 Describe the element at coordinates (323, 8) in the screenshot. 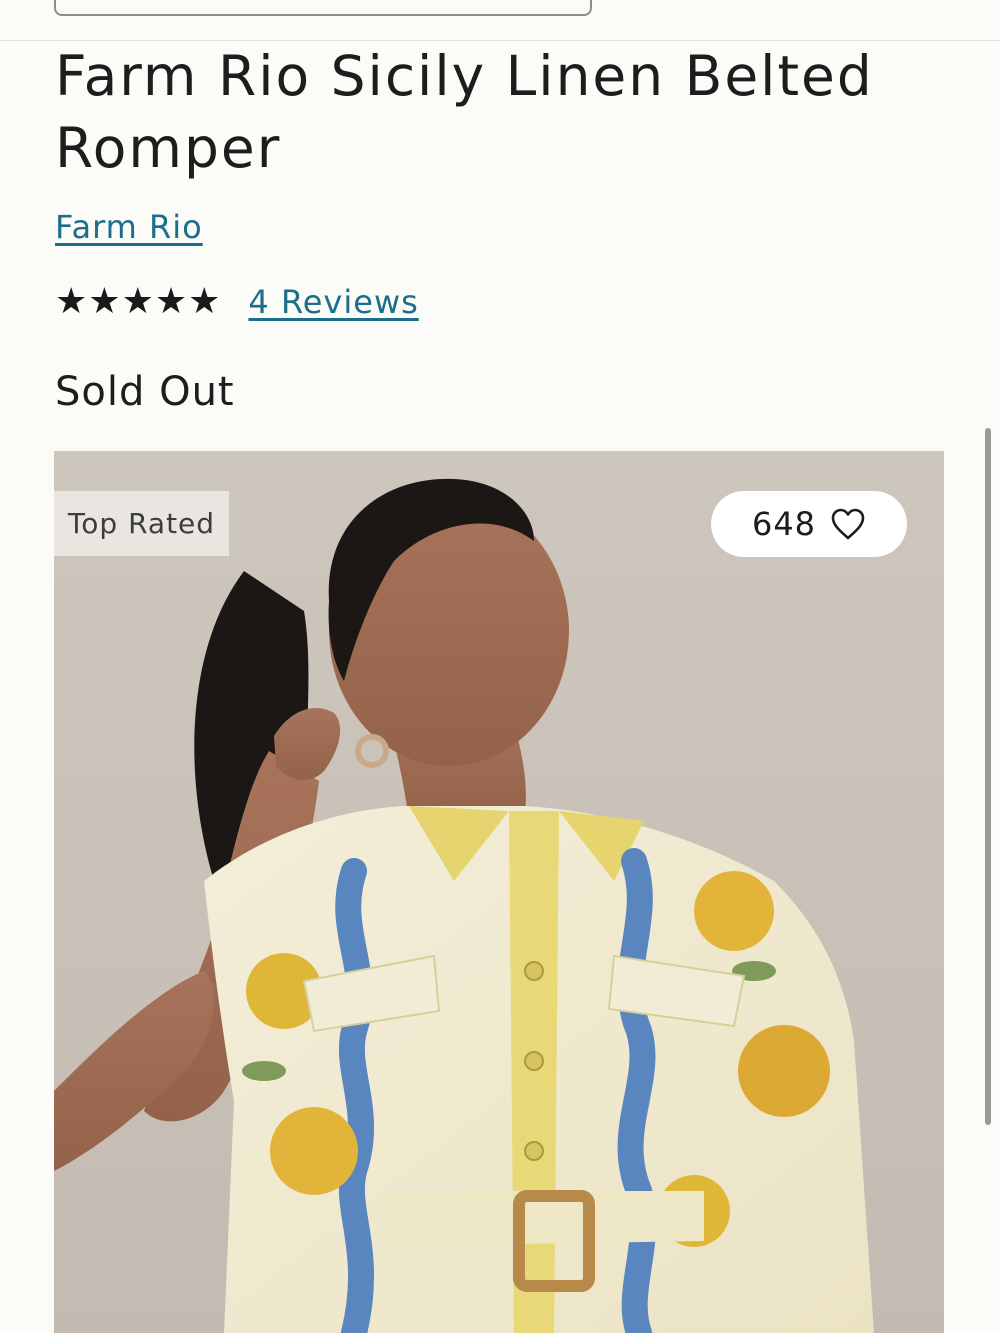

I see `search-field` at that location.